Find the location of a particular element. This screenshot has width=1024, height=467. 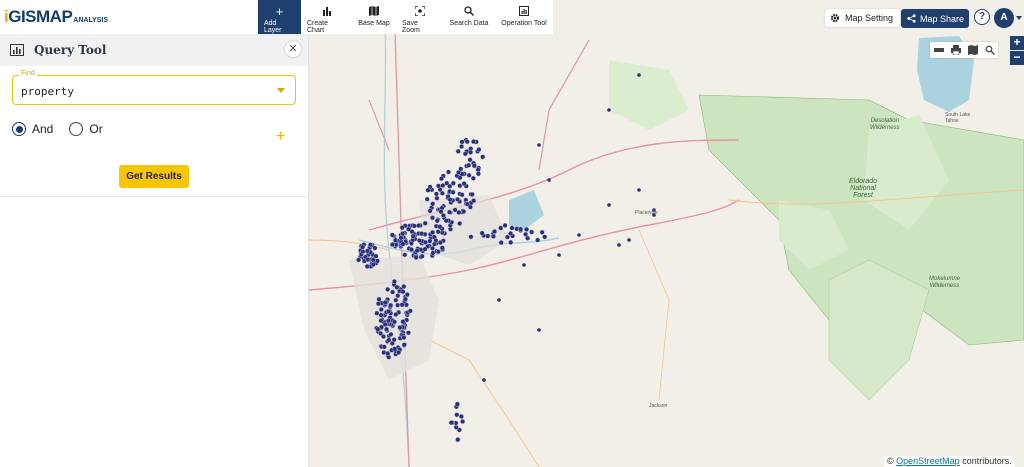

ruler-icon is located at coordinates (938, 50).